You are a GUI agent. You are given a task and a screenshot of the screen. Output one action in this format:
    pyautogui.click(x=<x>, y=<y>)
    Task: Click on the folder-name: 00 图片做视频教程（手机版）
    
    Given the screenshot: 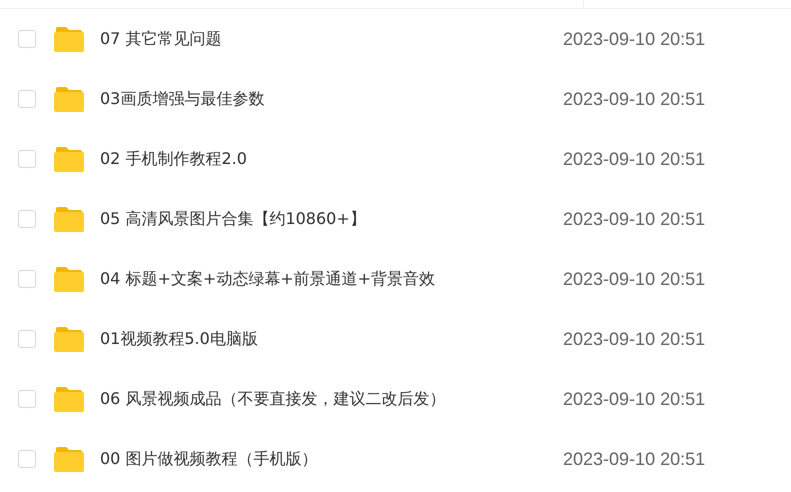 What is the action you would take?
    pyautogui.click(x=331, y=459)
    